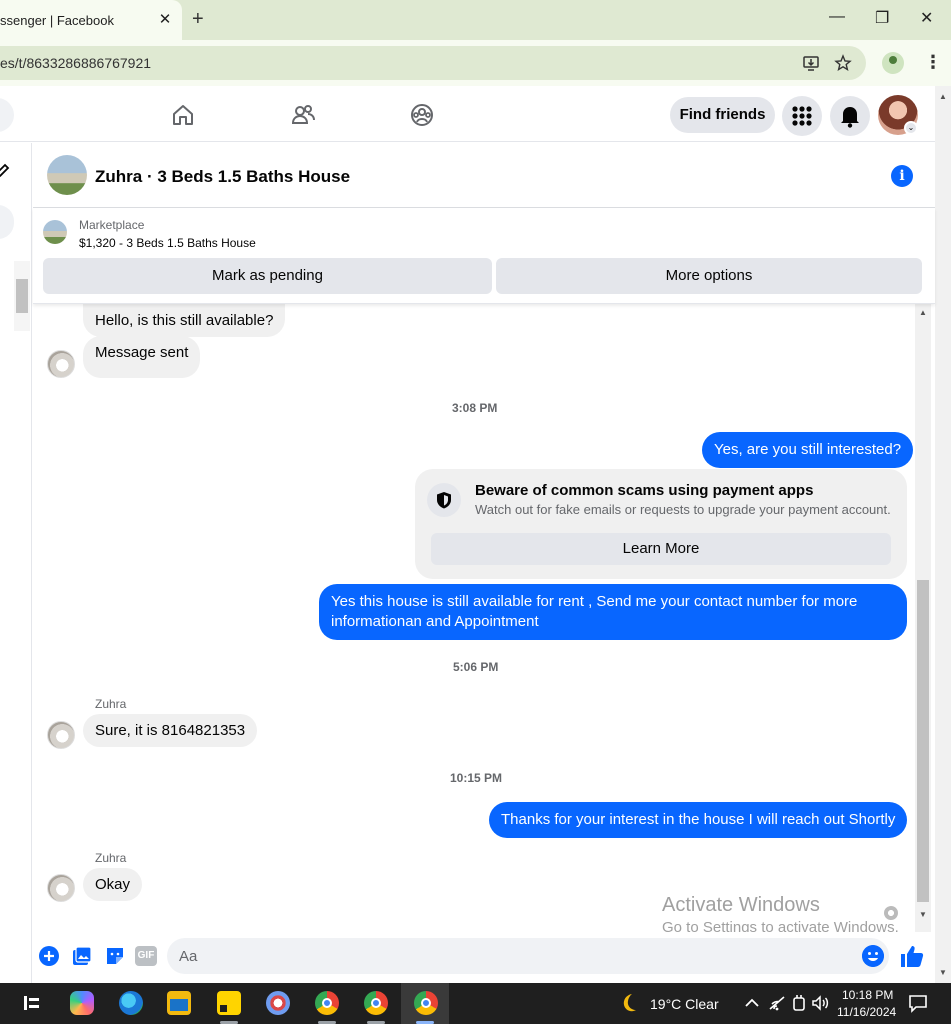  I want to click on tab-title: ssenger | Facebook, so click(57, 20).